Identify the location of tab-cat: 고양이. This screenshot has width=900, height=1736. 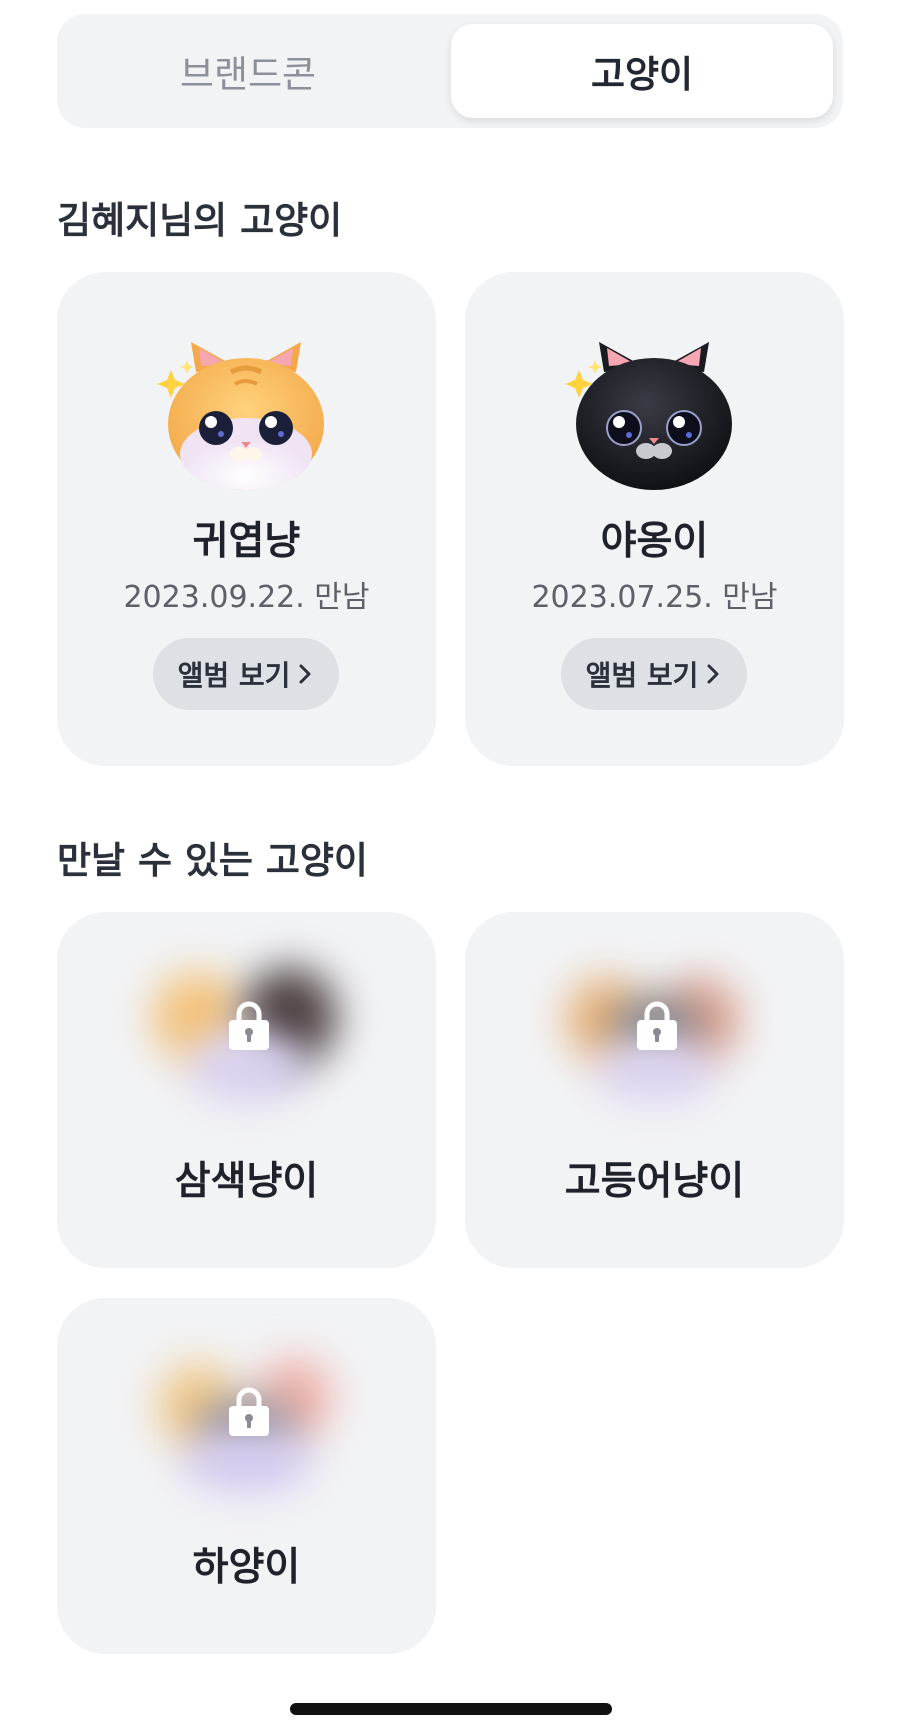
(642, 71).